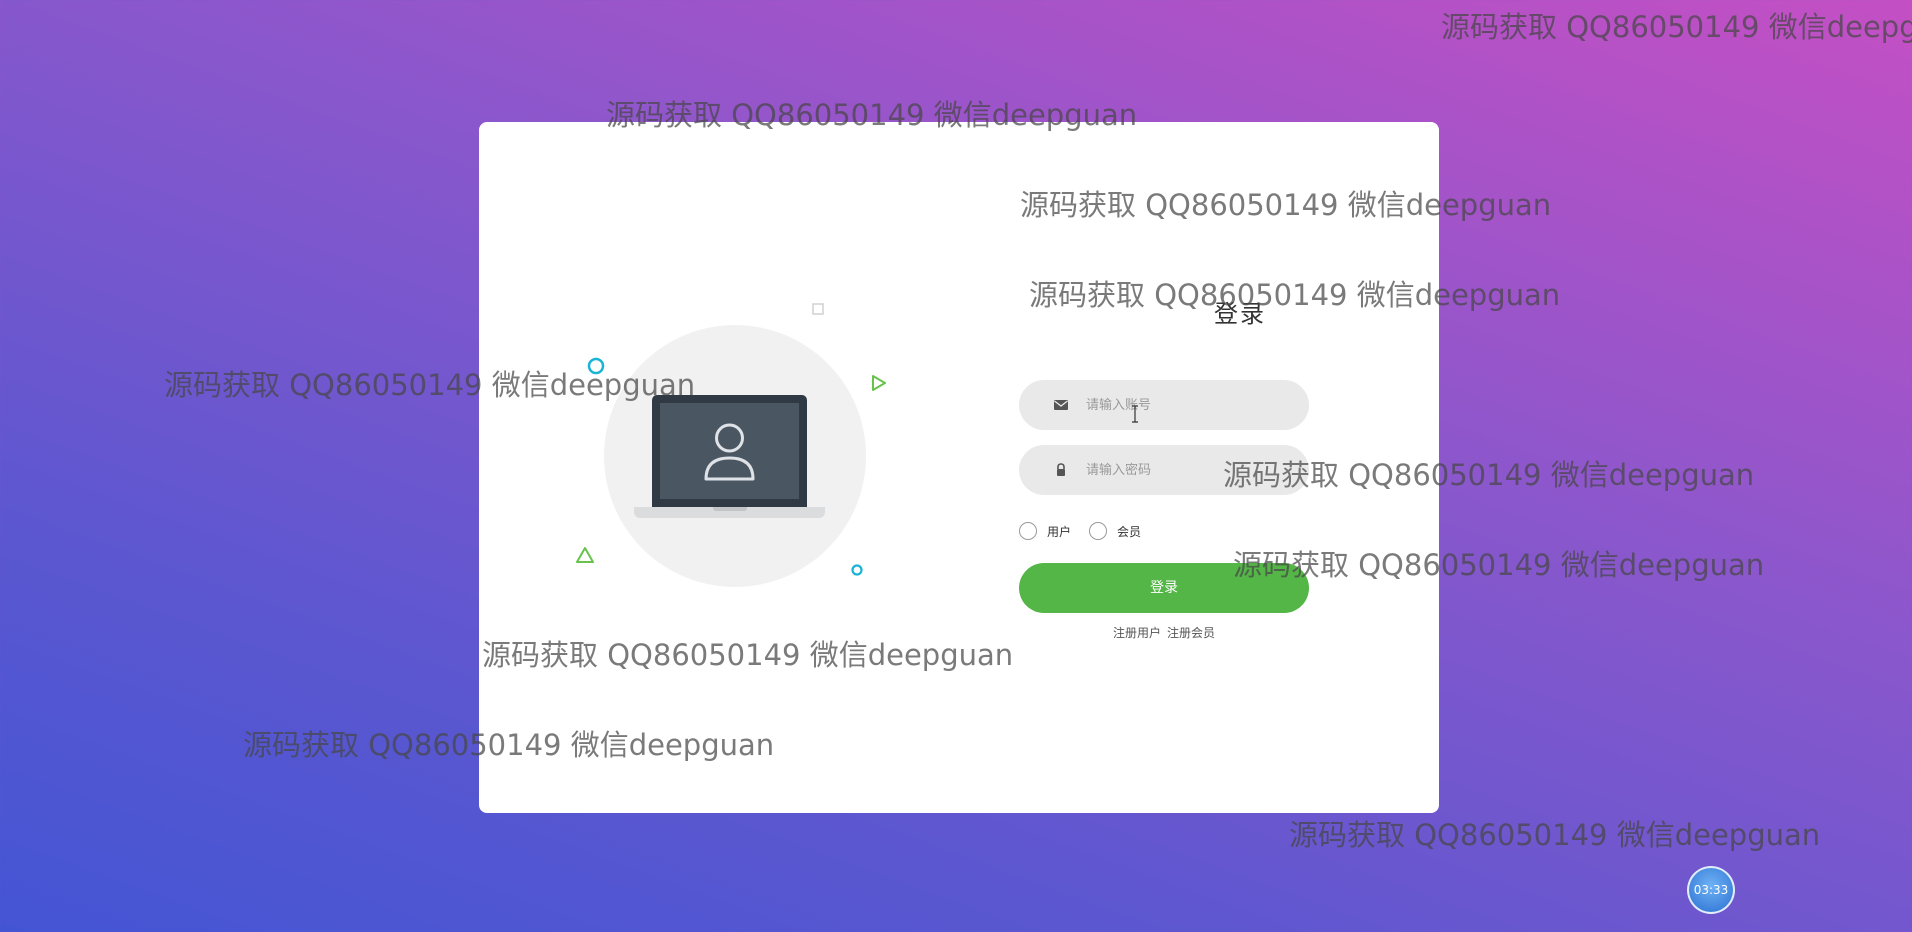  What do you see at coordinates (1186, 405) in the screenshot?
I see `account-input` at bounding box center [1186, 405].